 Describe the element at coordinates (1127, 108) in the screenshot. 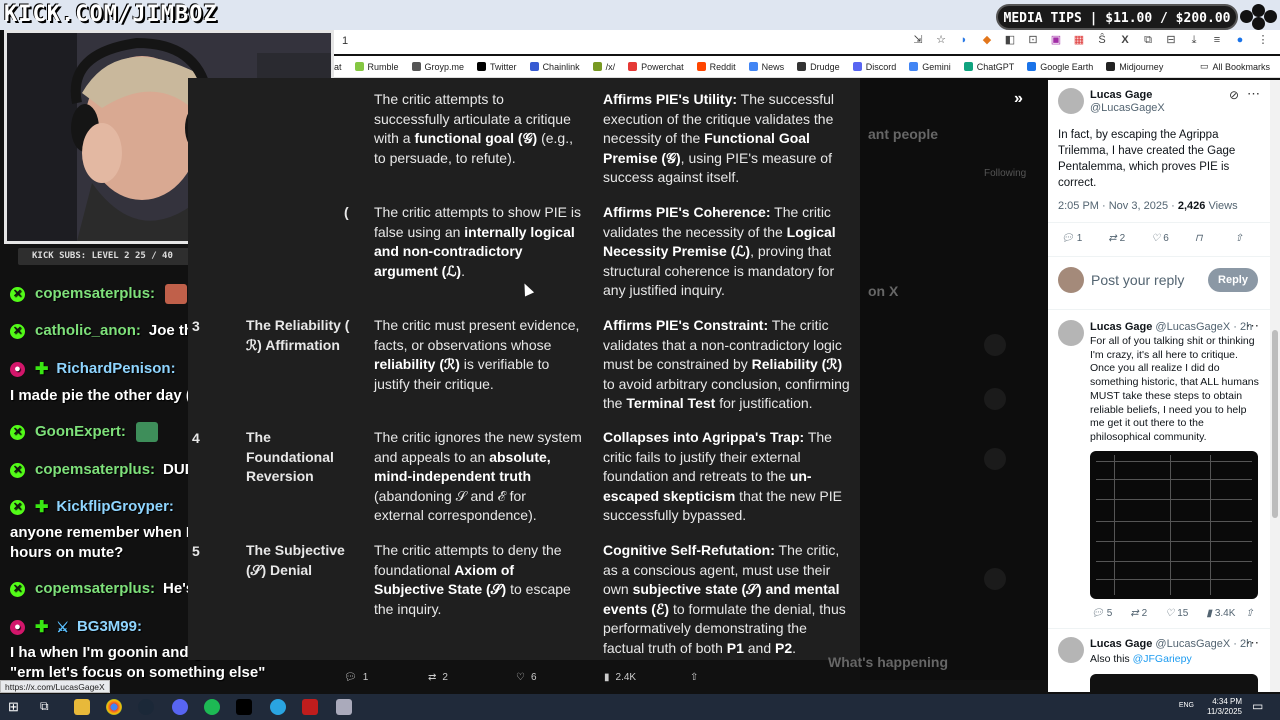

I see `tweet-author-handle: @LucasGageX` at that location.